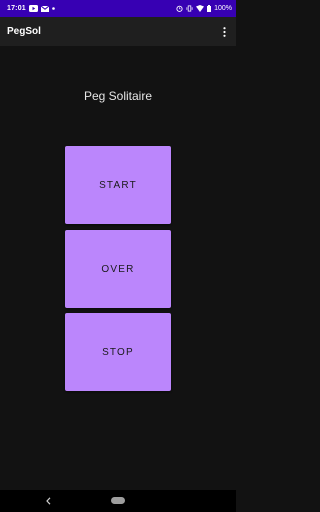  What do you see at coordinates (44, 8) in the screenshot?
I see `mail-icon` at bounding box center [44, 8].